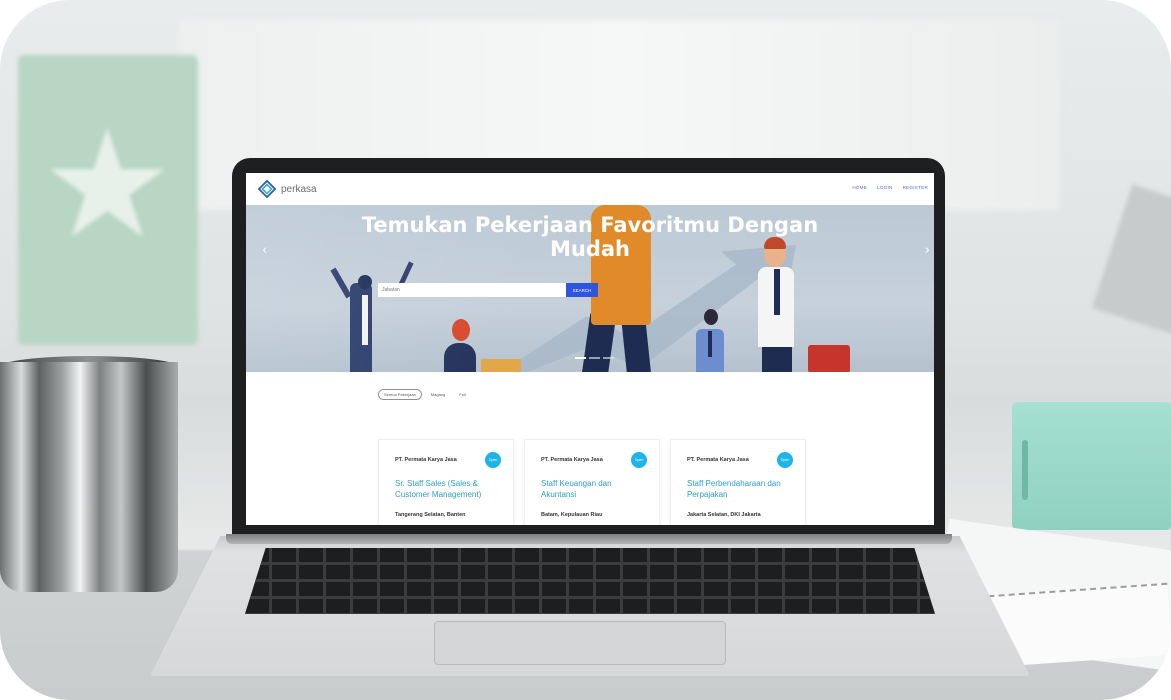 The width and height of the screenshot is (1171, 700). I want to click on search-bar: SEARCH, so click(488, 290).